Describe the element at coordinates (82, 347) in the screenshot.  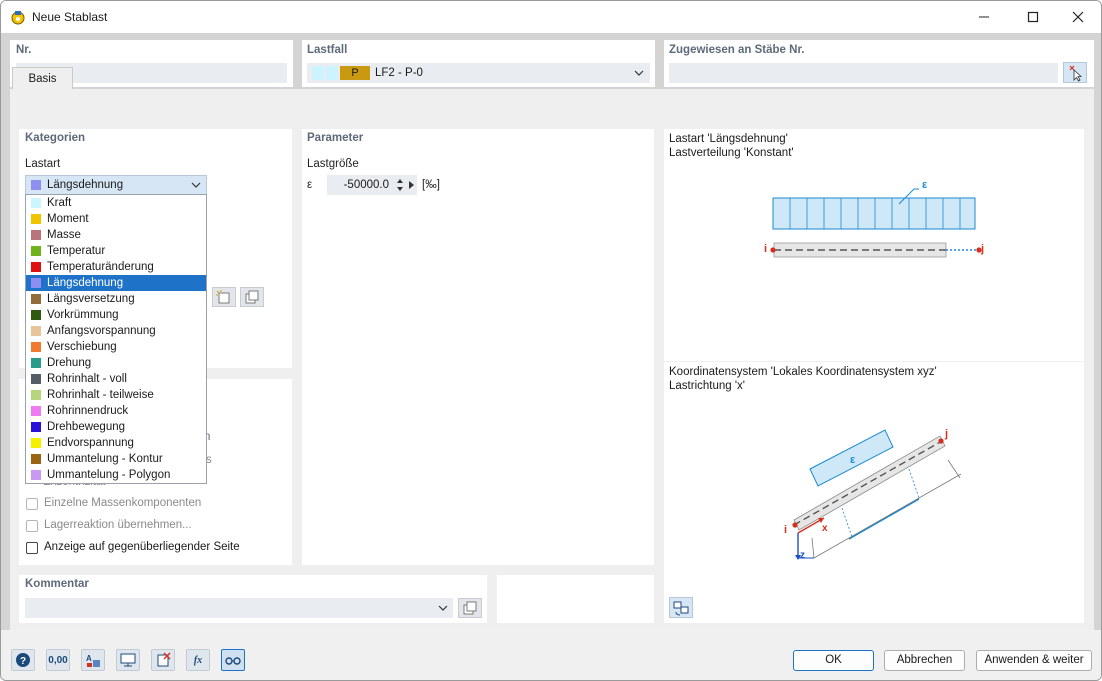
I see `option-label: Verschiebung` at that location.